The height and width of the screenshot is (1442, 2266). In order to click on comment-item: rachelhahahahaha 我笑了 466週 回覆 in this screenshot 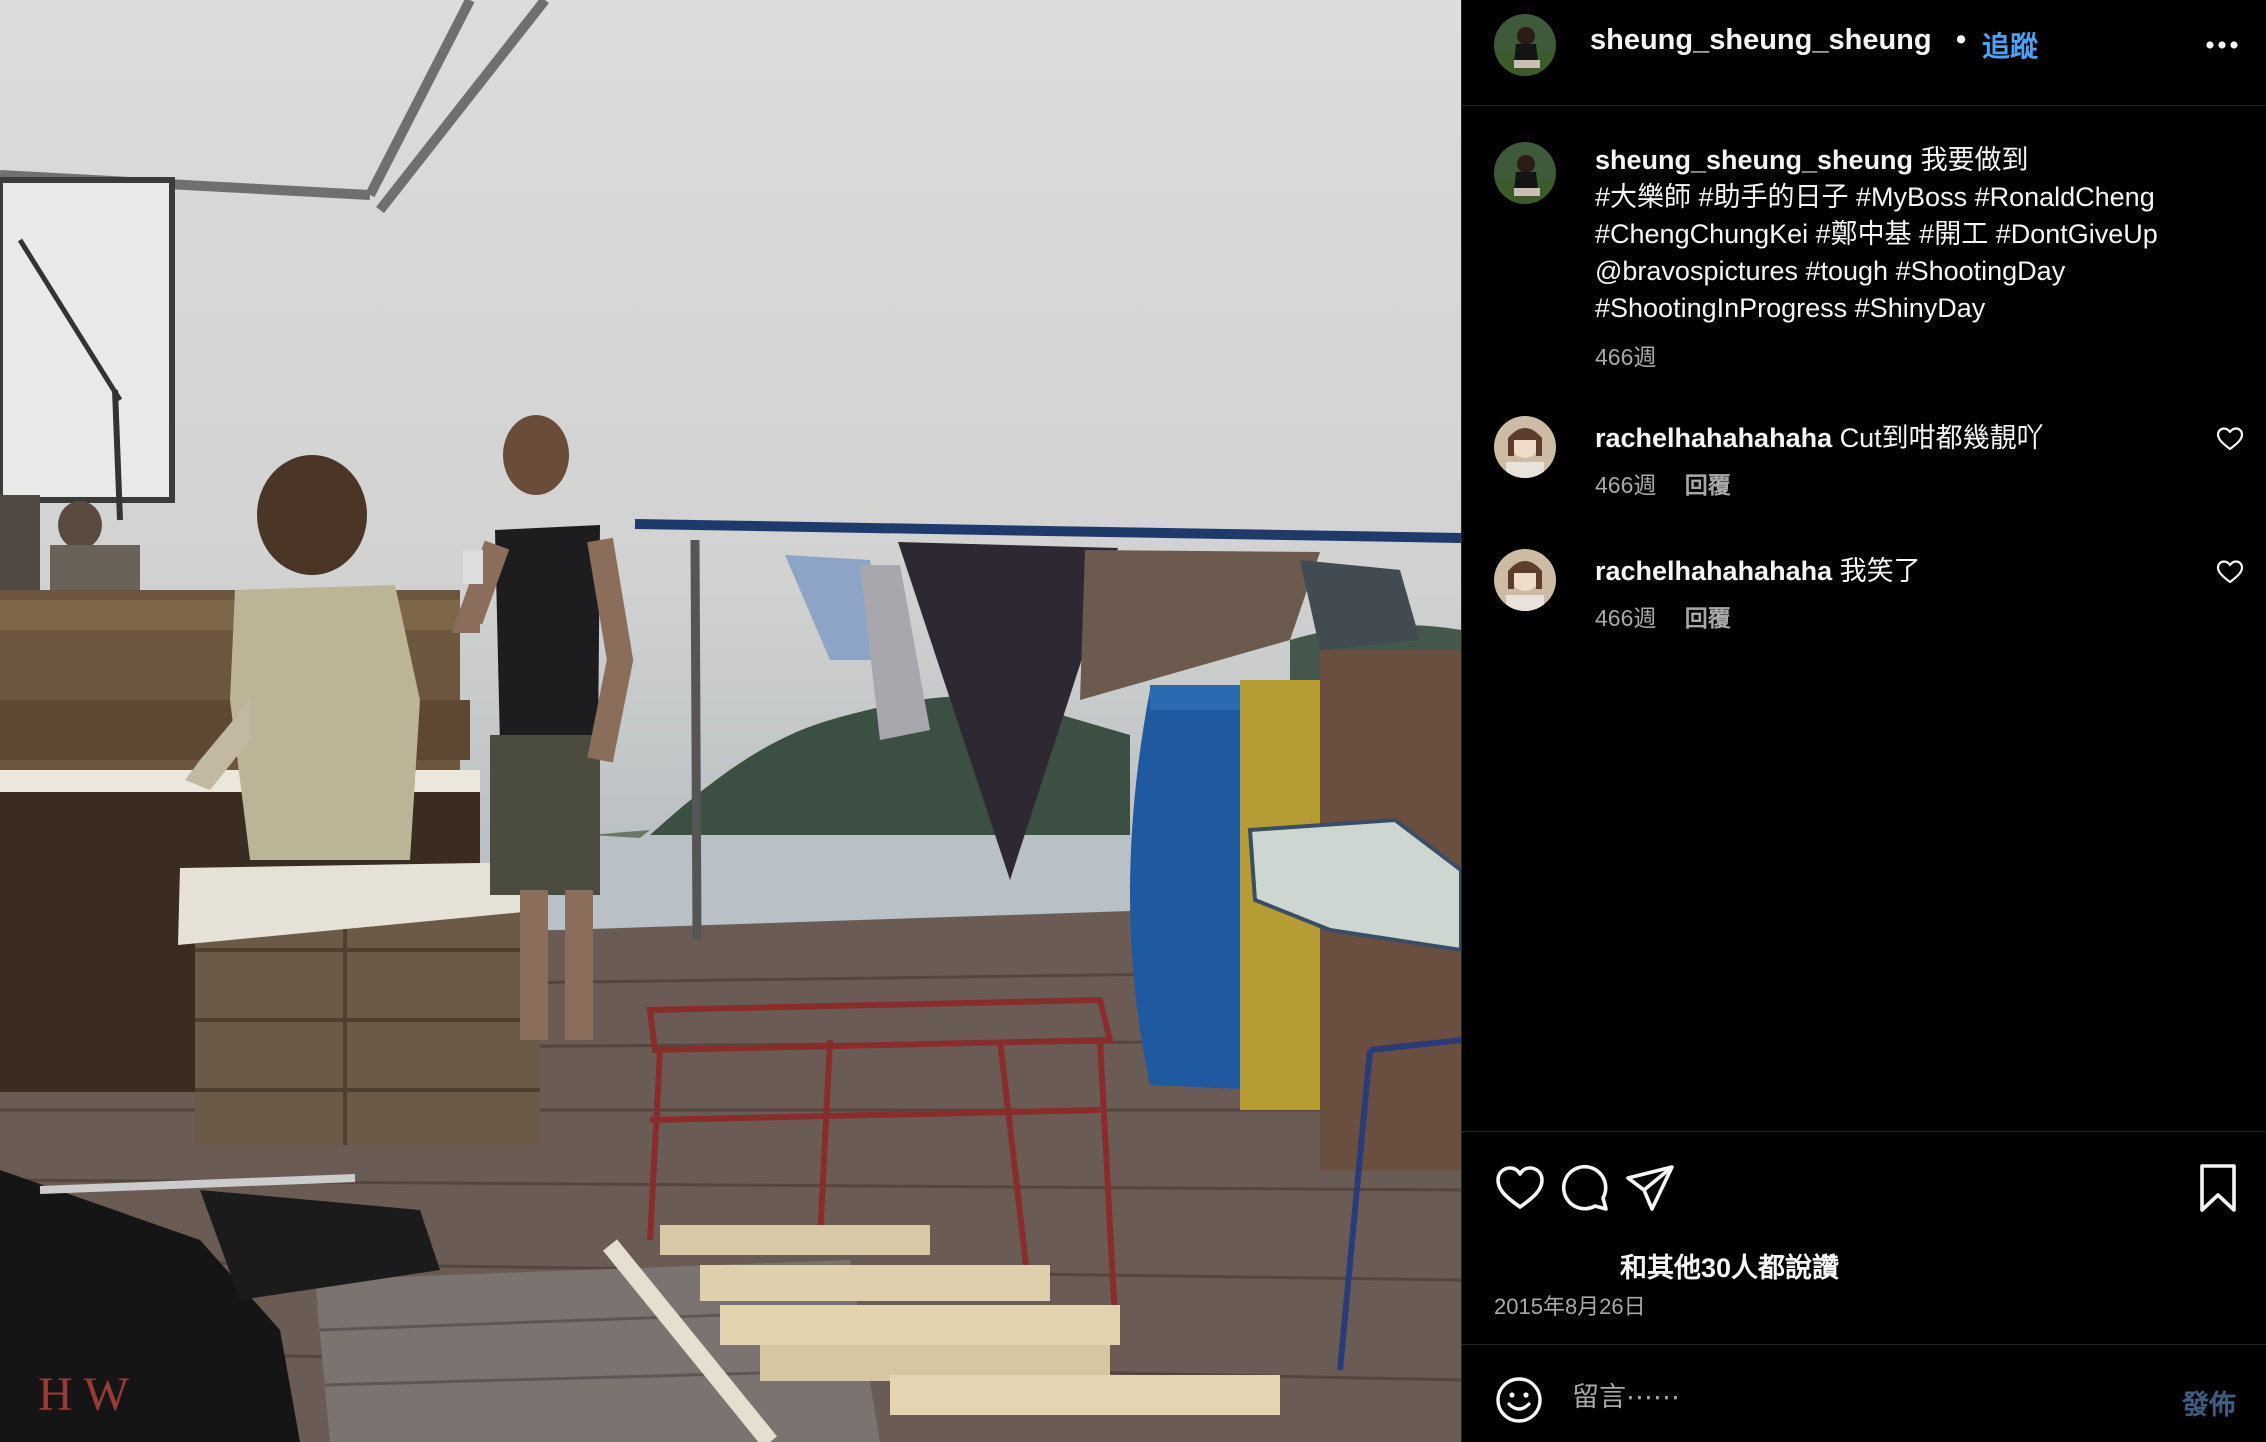, I will do `click(1864, 609)`.